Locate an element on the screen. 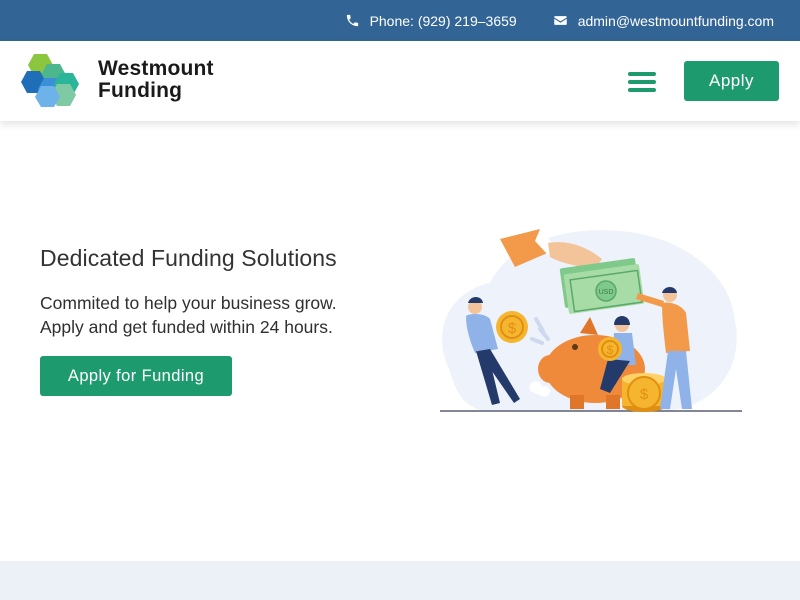 The width and height of the screenshot is (800, 600). hero-subtitle-line-1: Commited to help your business grow. is located at coordinates (188, 303).